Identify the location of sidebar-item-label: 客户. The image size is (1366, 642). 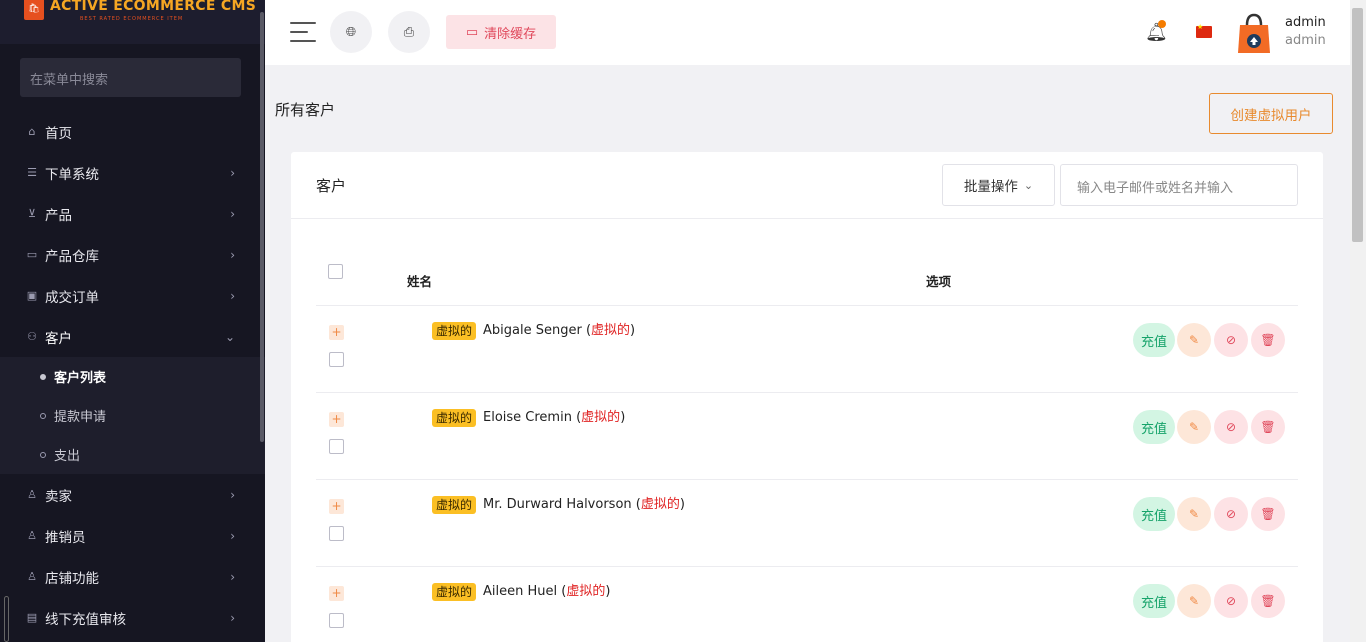
(58, 338).